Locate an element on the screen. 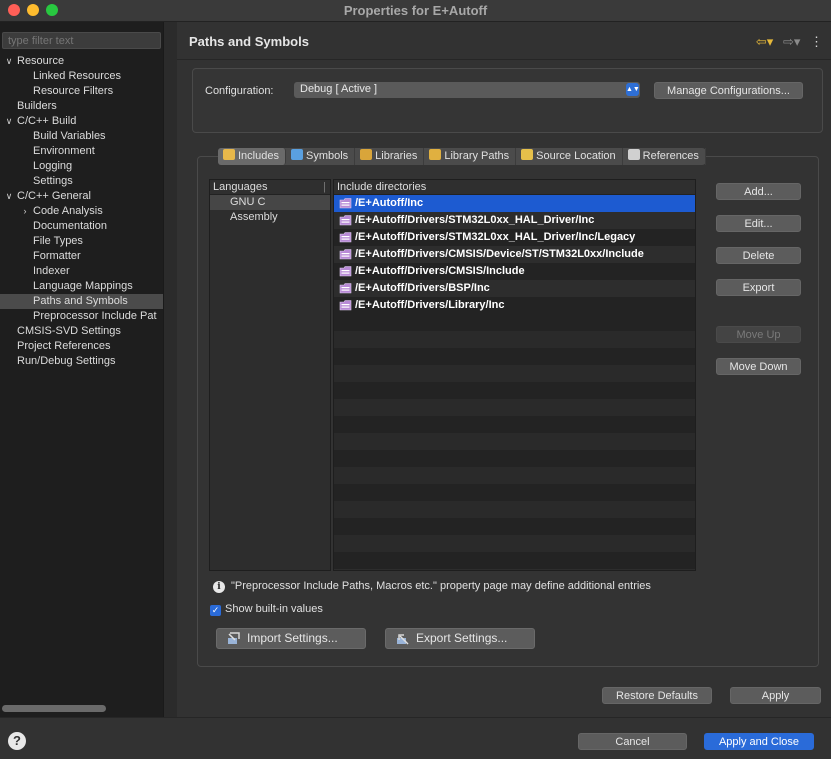 This screenshot has height=759, width=831. sidebar-item: › Code Analysis is located at coordinates (81, 211).